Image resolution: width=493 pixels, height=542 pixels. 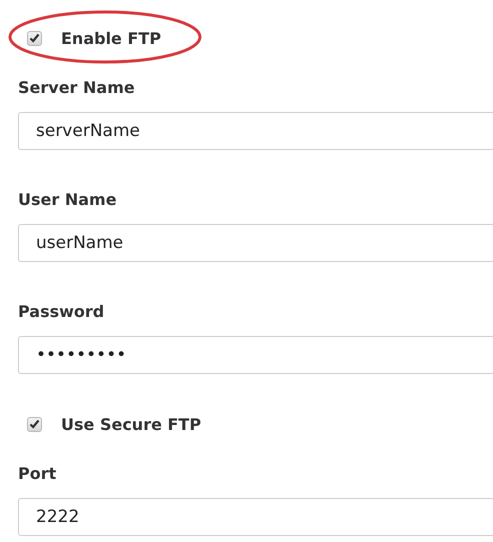 I want to click on input-field: userName, so click(x=255, y=243).